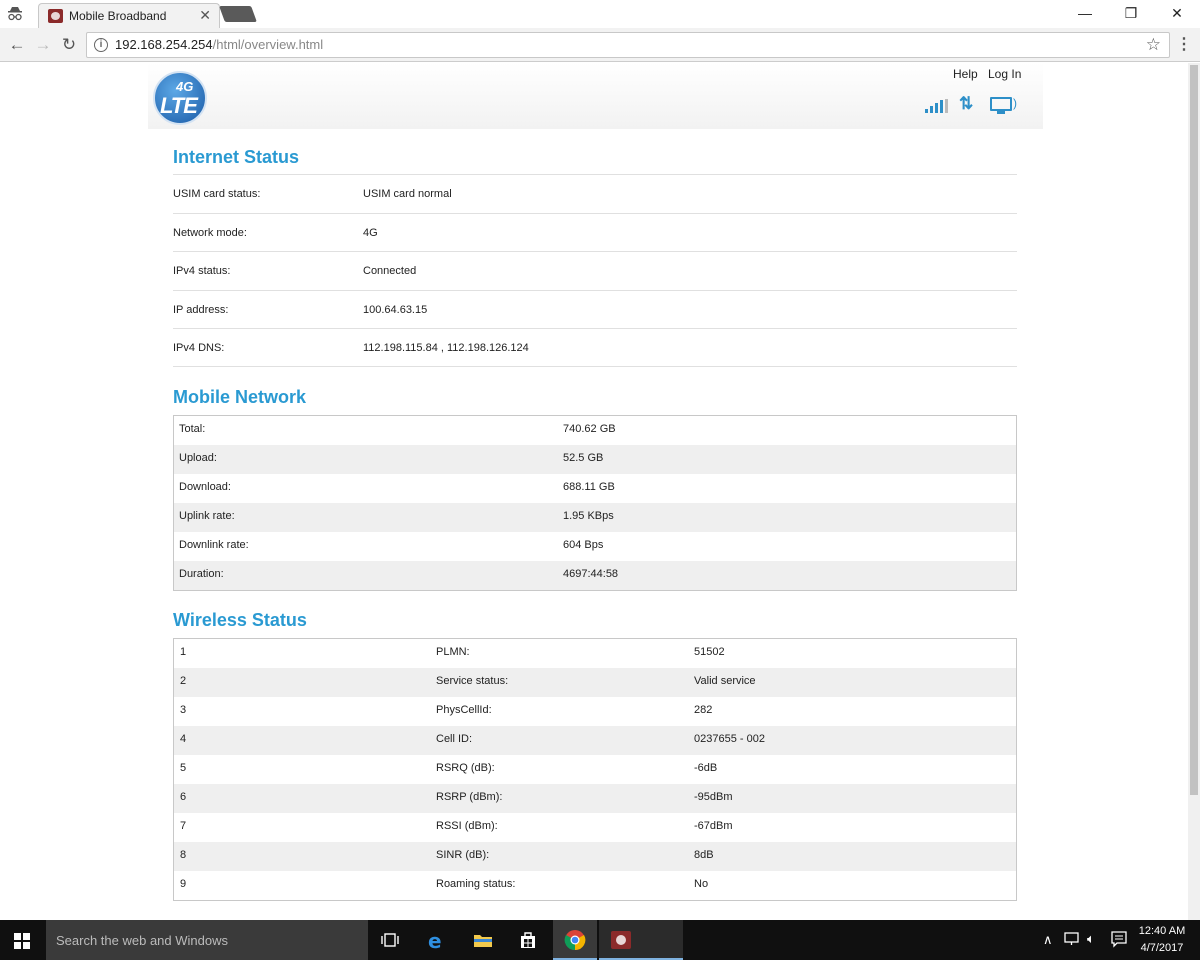 The width and height of the screenshot is (1200, 960). What do you see at coordinates (15, 14) in the screenshot?
I see `incognito-icon` at bounding box center [15, 14].